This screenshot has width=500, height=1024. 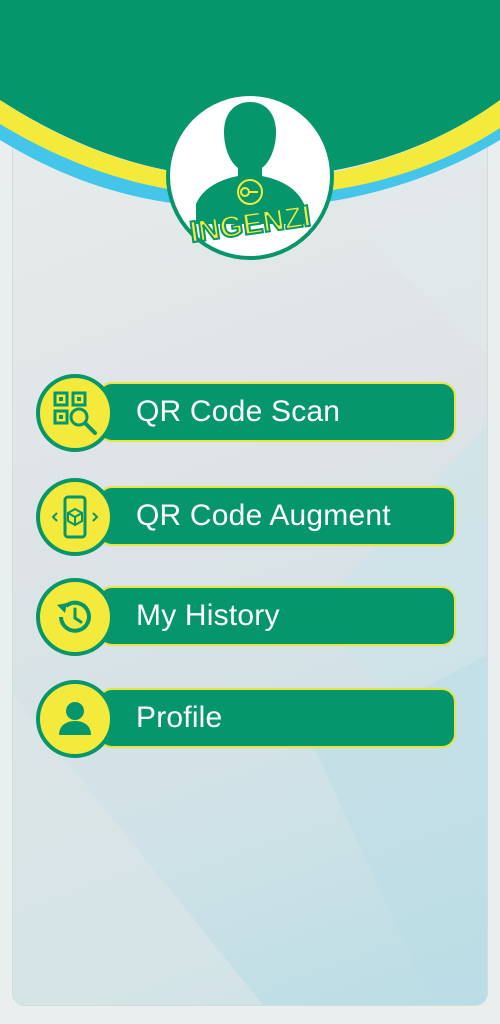 What do you see at coordinates (75, 617) in the screenshot?
I see `history-icon` at bounding box center [75, 617].